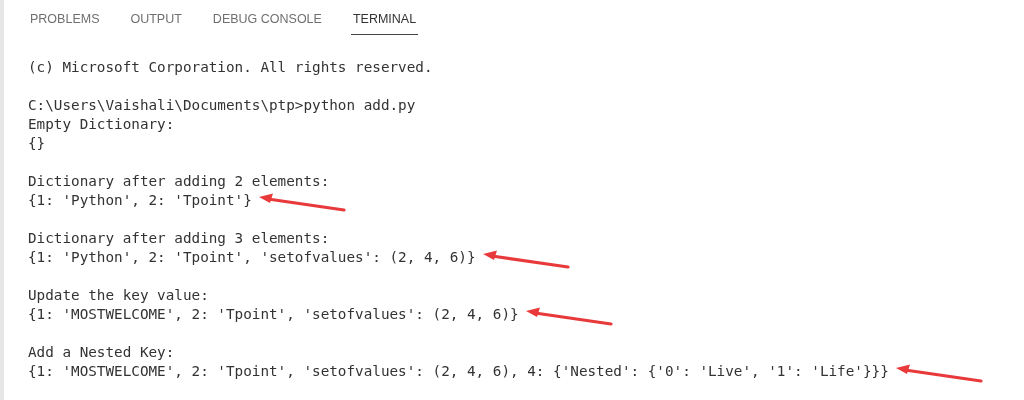  What do you see at coordinates (37, 143) in the screenshot?
I see `terminal-line: {}` at bounding box center [37, 143].